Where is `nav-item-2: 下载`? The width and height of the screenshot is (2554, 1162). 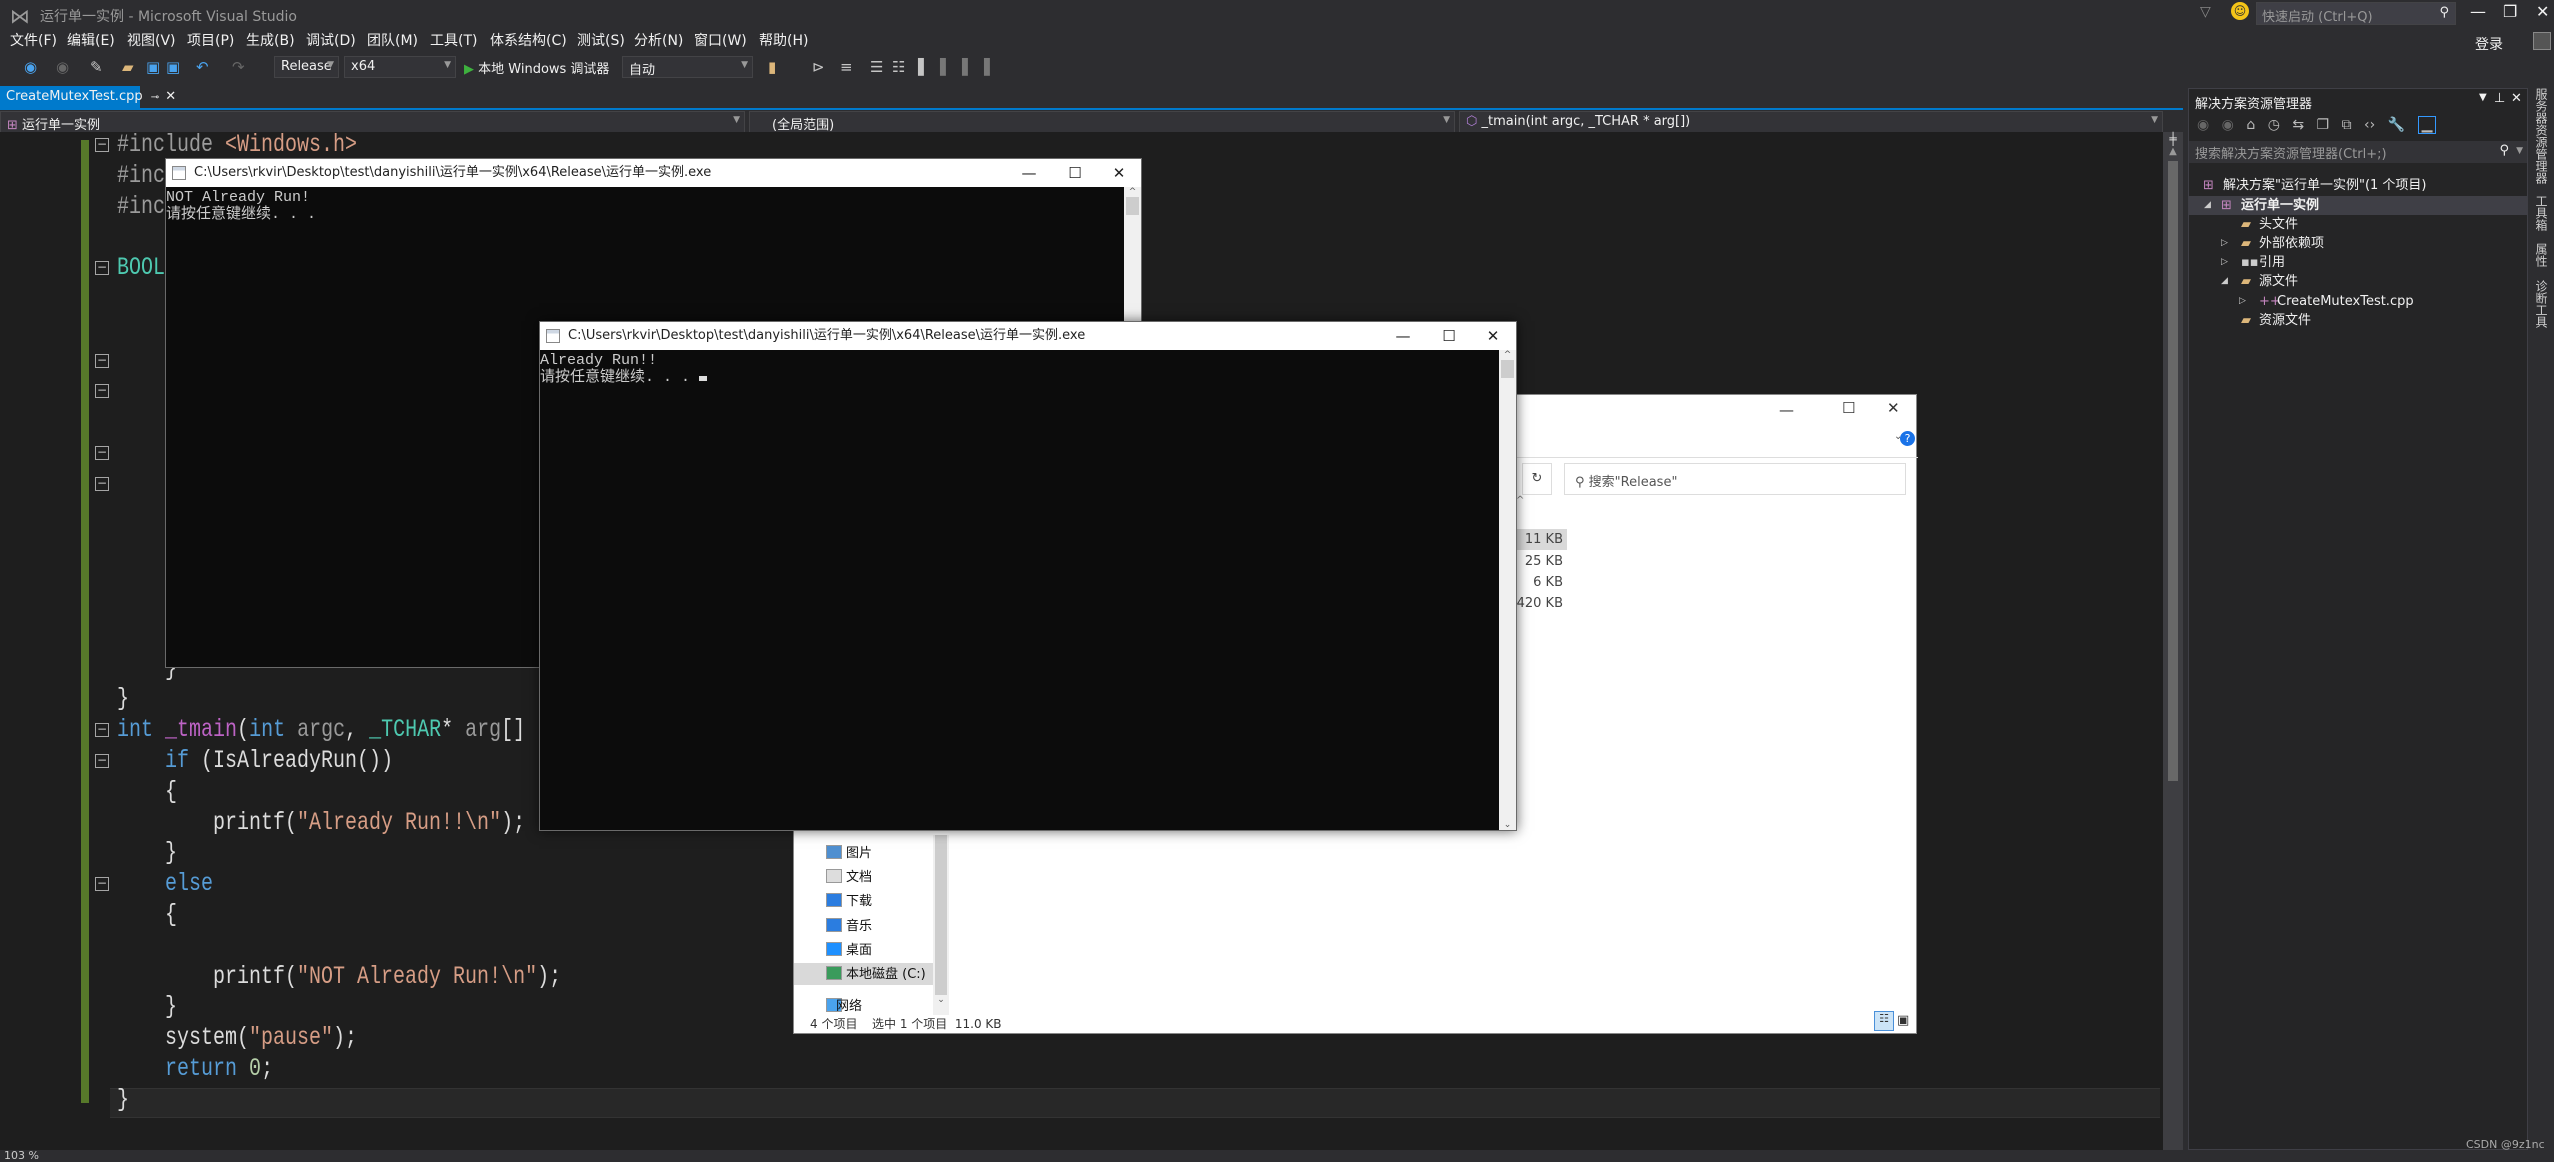
nav-item-2: 下载 is located at coordinates (859, 899).